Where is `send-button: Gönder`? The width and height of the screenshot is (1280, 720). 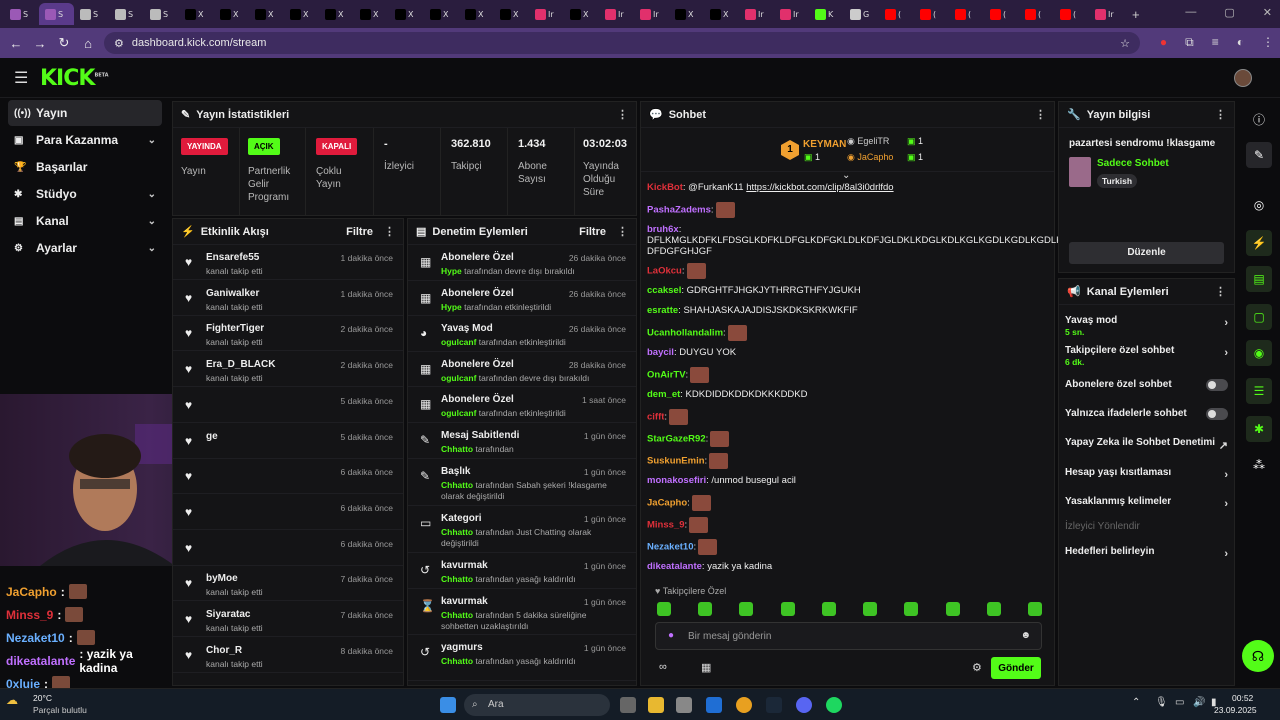 send-button: Gönder is located at coordinates (1016, 668).